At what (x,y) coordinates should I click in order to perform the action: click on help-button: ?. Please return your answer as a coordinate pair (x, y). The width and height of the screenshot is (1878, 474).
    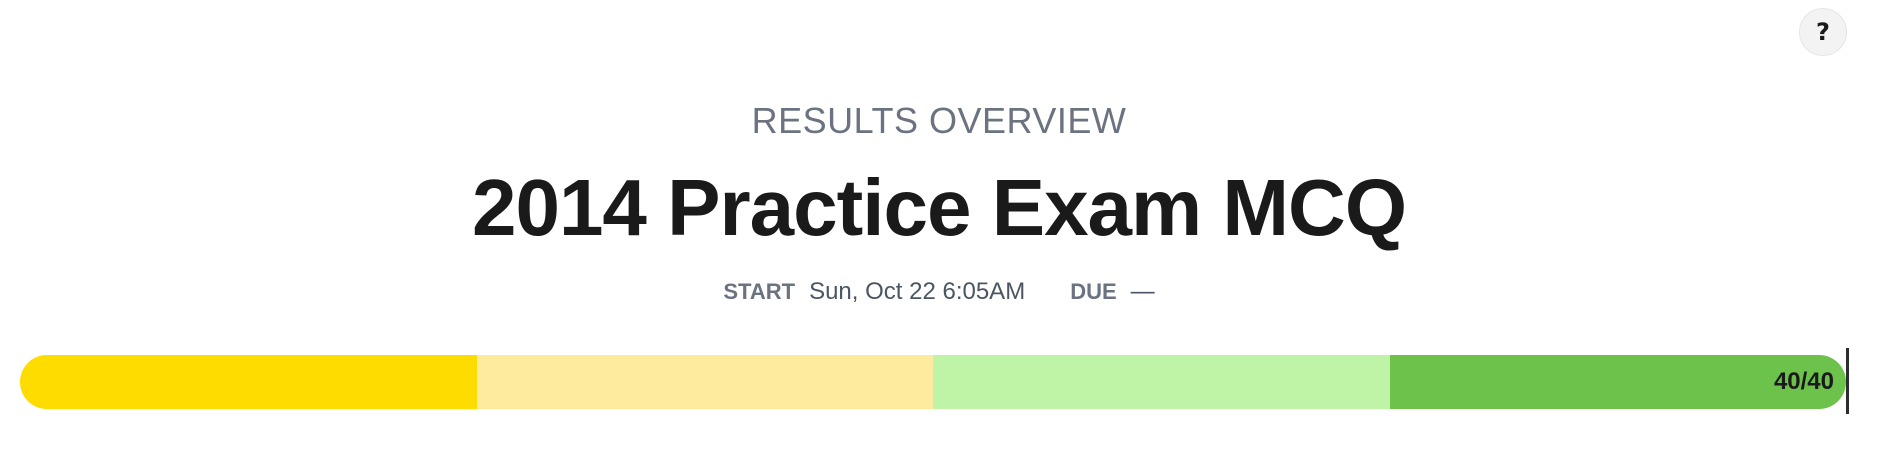
    Looking at the image, I should click on (1823, 32).